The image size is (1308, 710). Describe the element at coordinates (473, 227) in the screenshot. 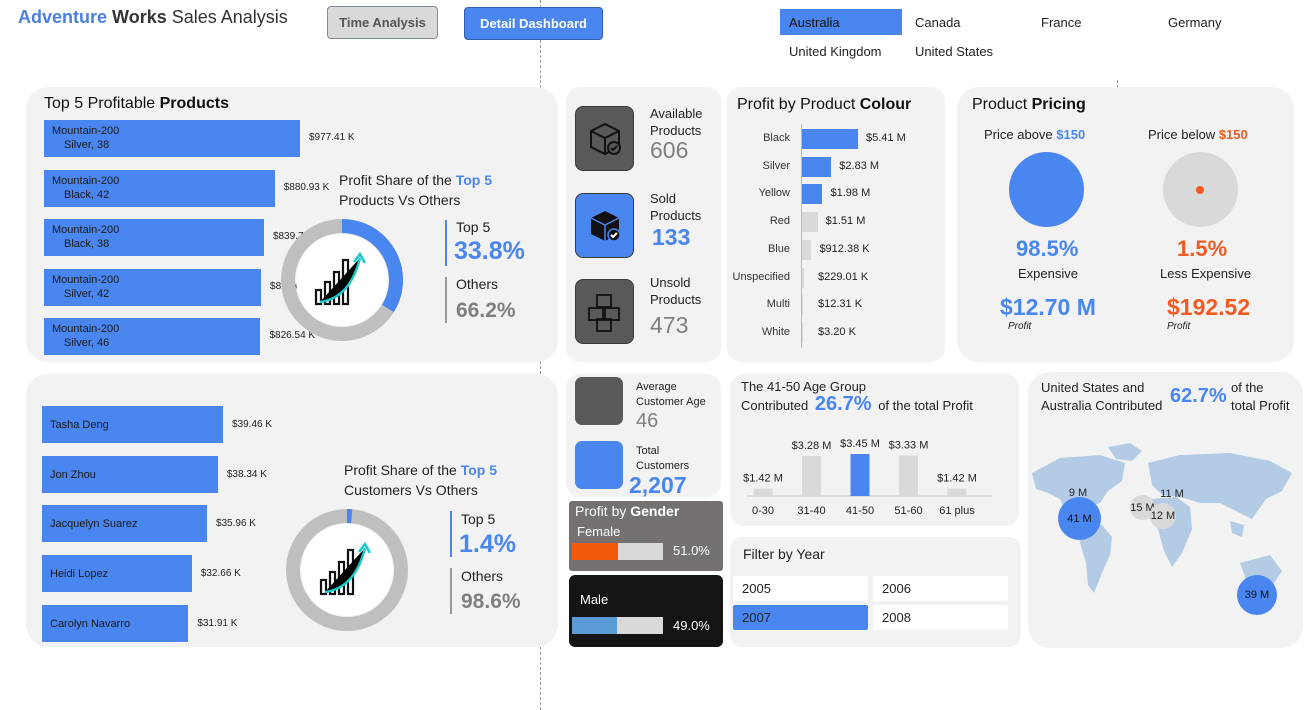

I see `product-top-label: Top 5` at that location.